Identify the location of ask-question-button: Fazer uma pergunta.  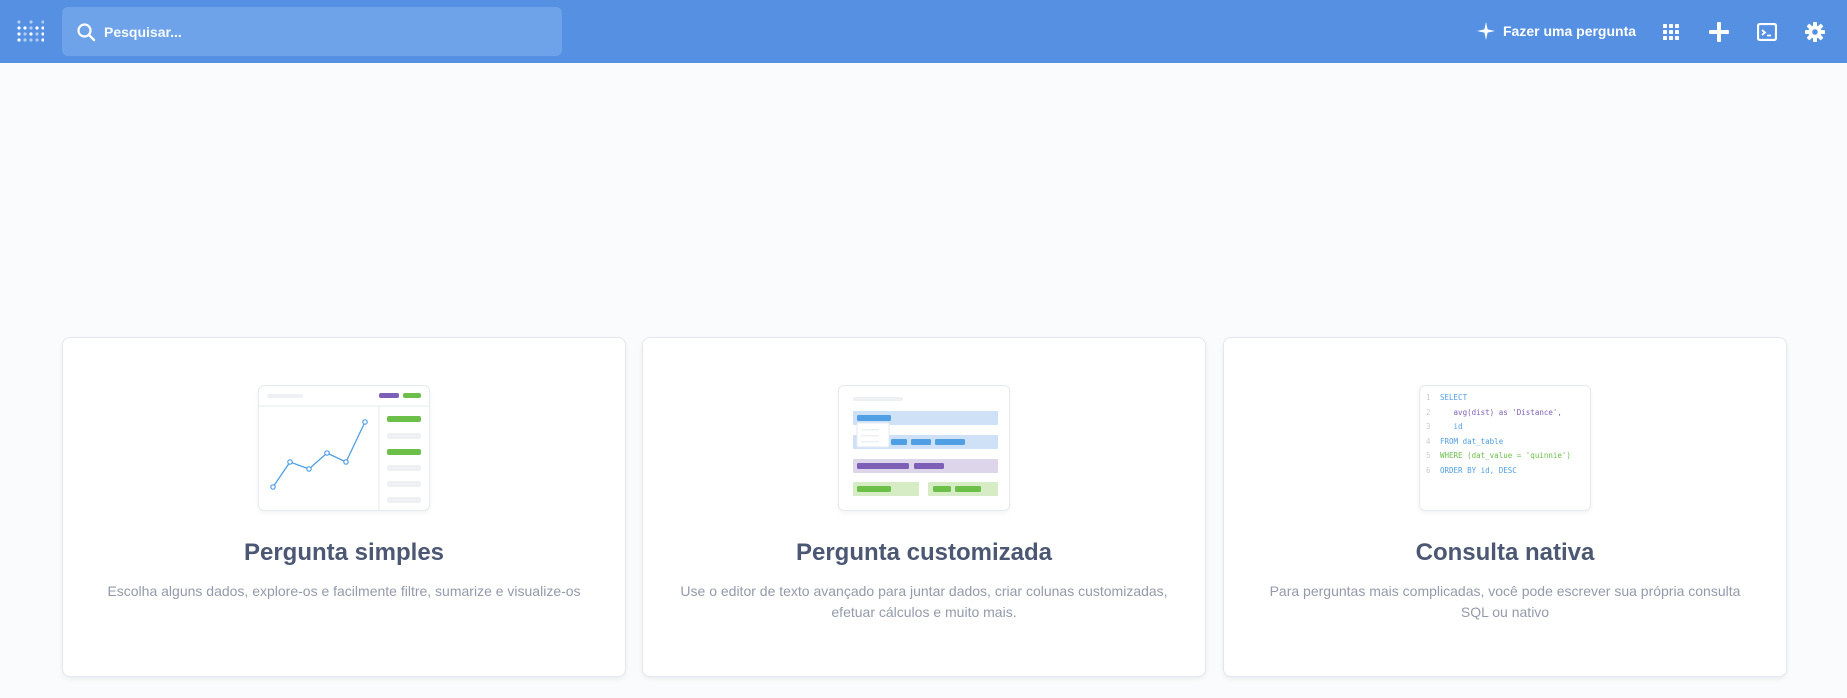
(1556, 31).